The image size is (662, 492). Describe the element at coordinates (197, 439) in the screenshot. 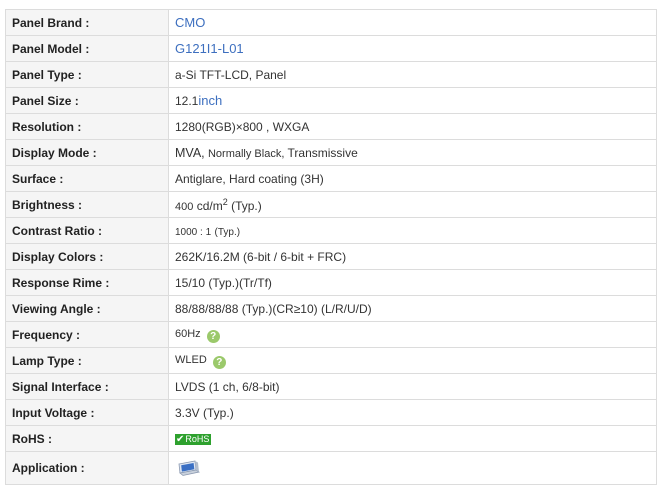

I see `rohs-badge-text: RoHS` at that location.